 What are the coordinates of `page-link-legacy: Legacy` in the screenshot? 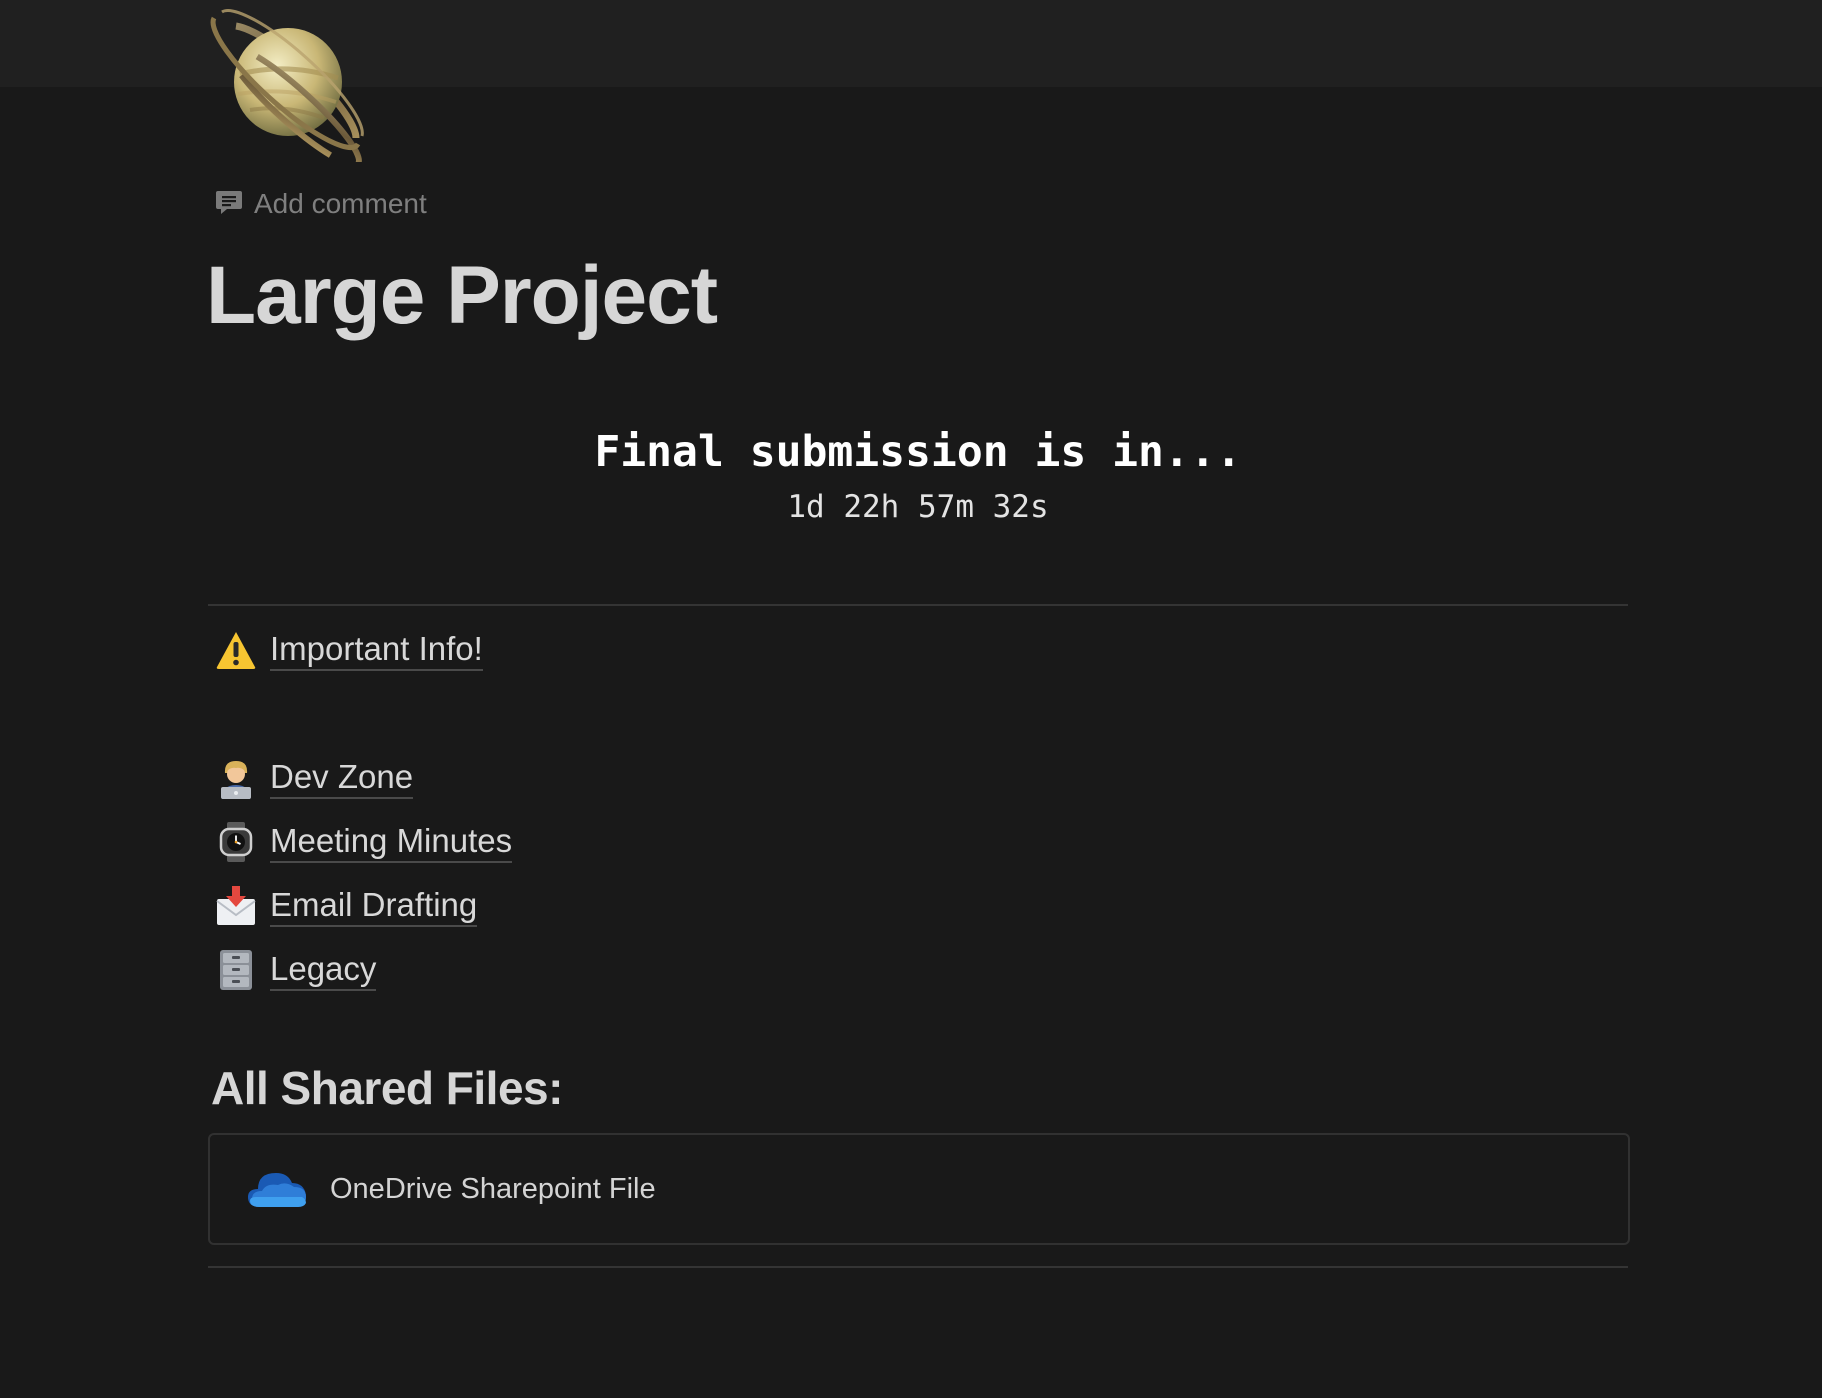 It's located at (295, 970).